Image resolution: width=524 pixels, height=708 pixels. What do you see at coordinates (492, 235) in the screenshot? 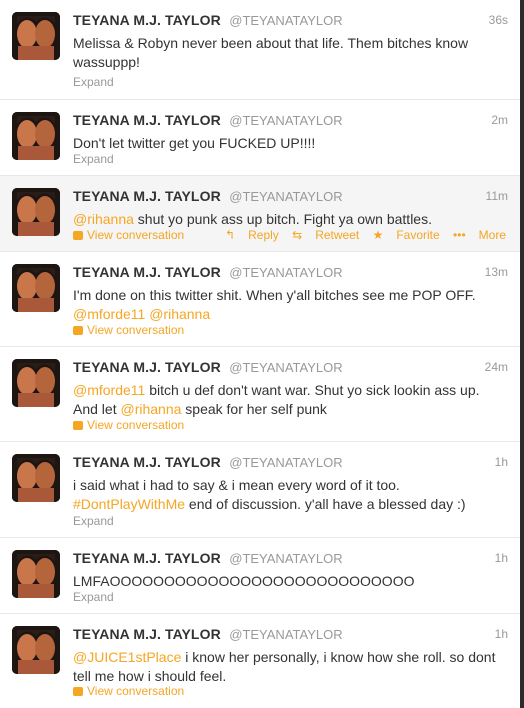
I see `more-label: More` at bounding box center [492, 235].